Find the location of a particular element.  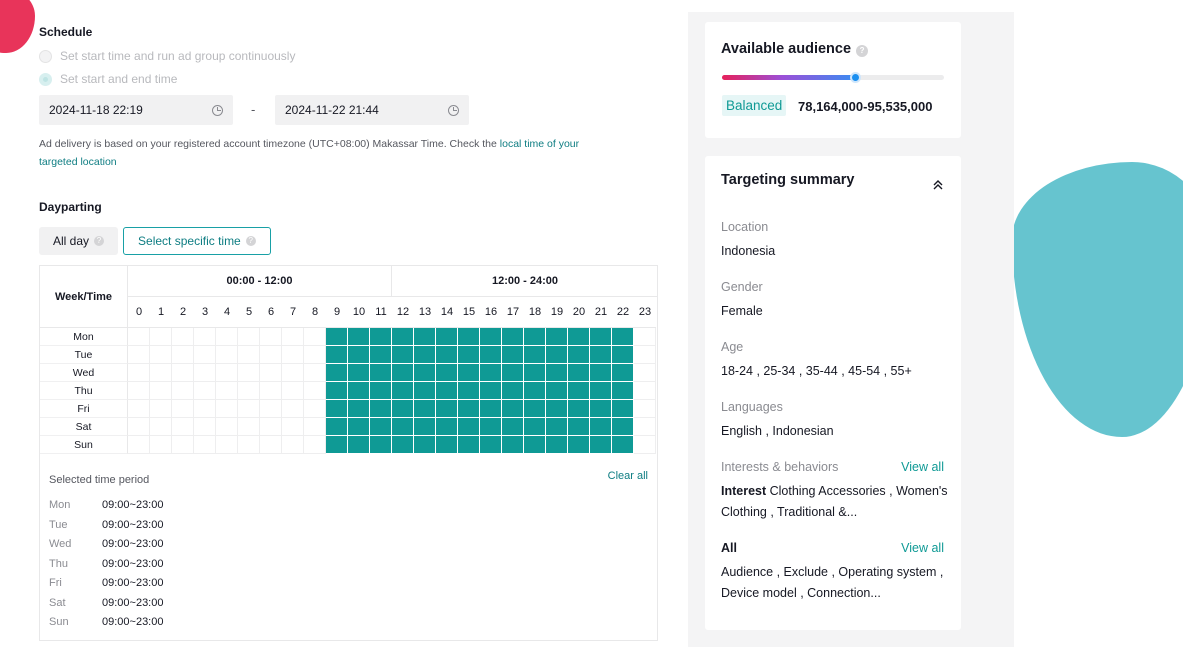

collapse-chevron-icon is located at coordinates (938, 185).